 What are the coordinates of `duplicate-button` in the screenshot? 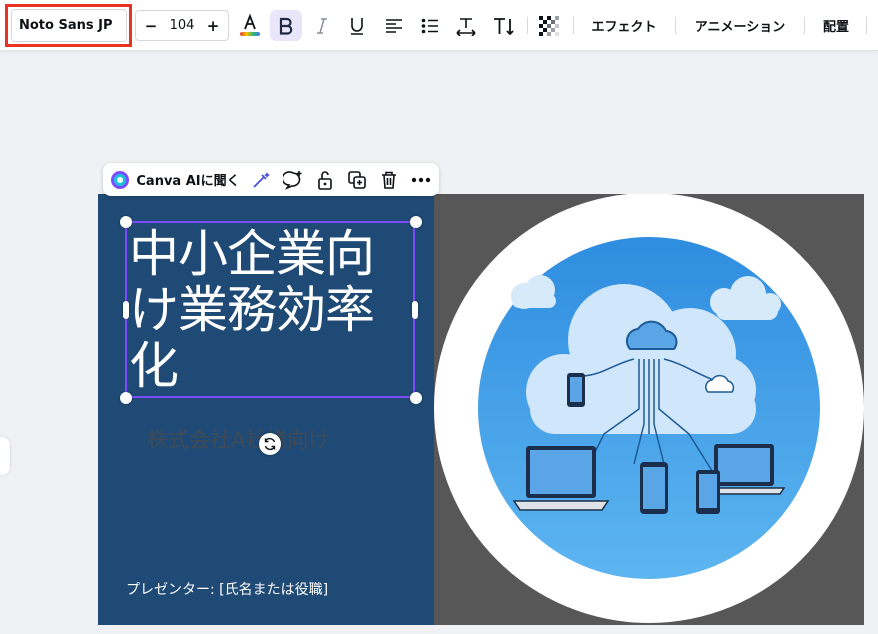 It's located at (357, 179).